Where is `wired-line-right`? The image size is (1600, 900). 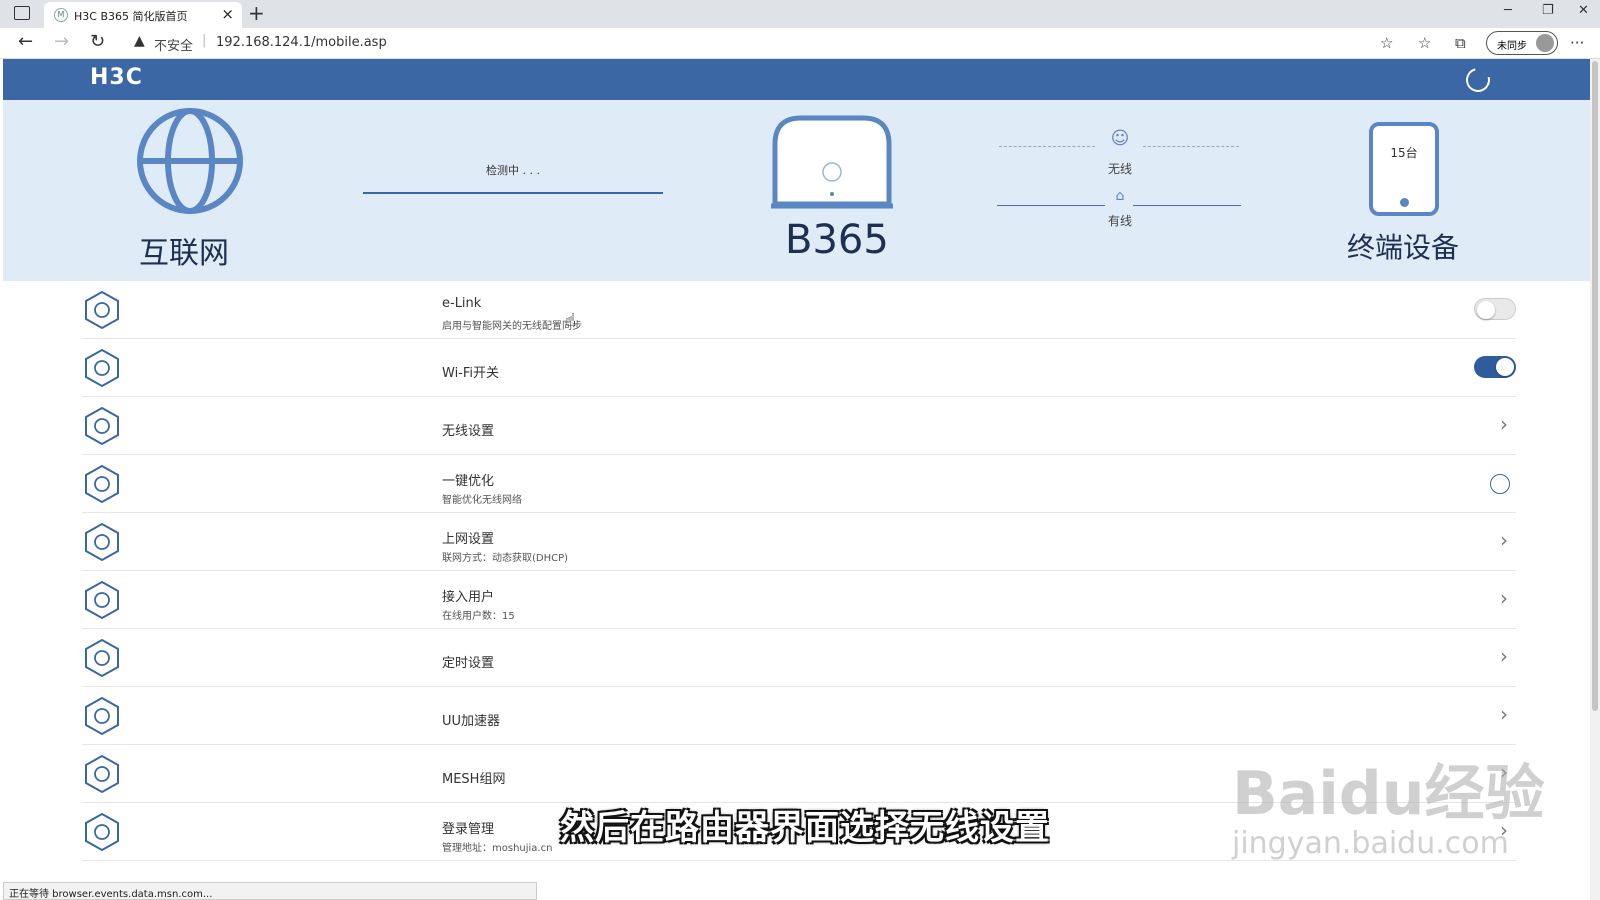
wired-line-right is located at coordinates (1187, 205).